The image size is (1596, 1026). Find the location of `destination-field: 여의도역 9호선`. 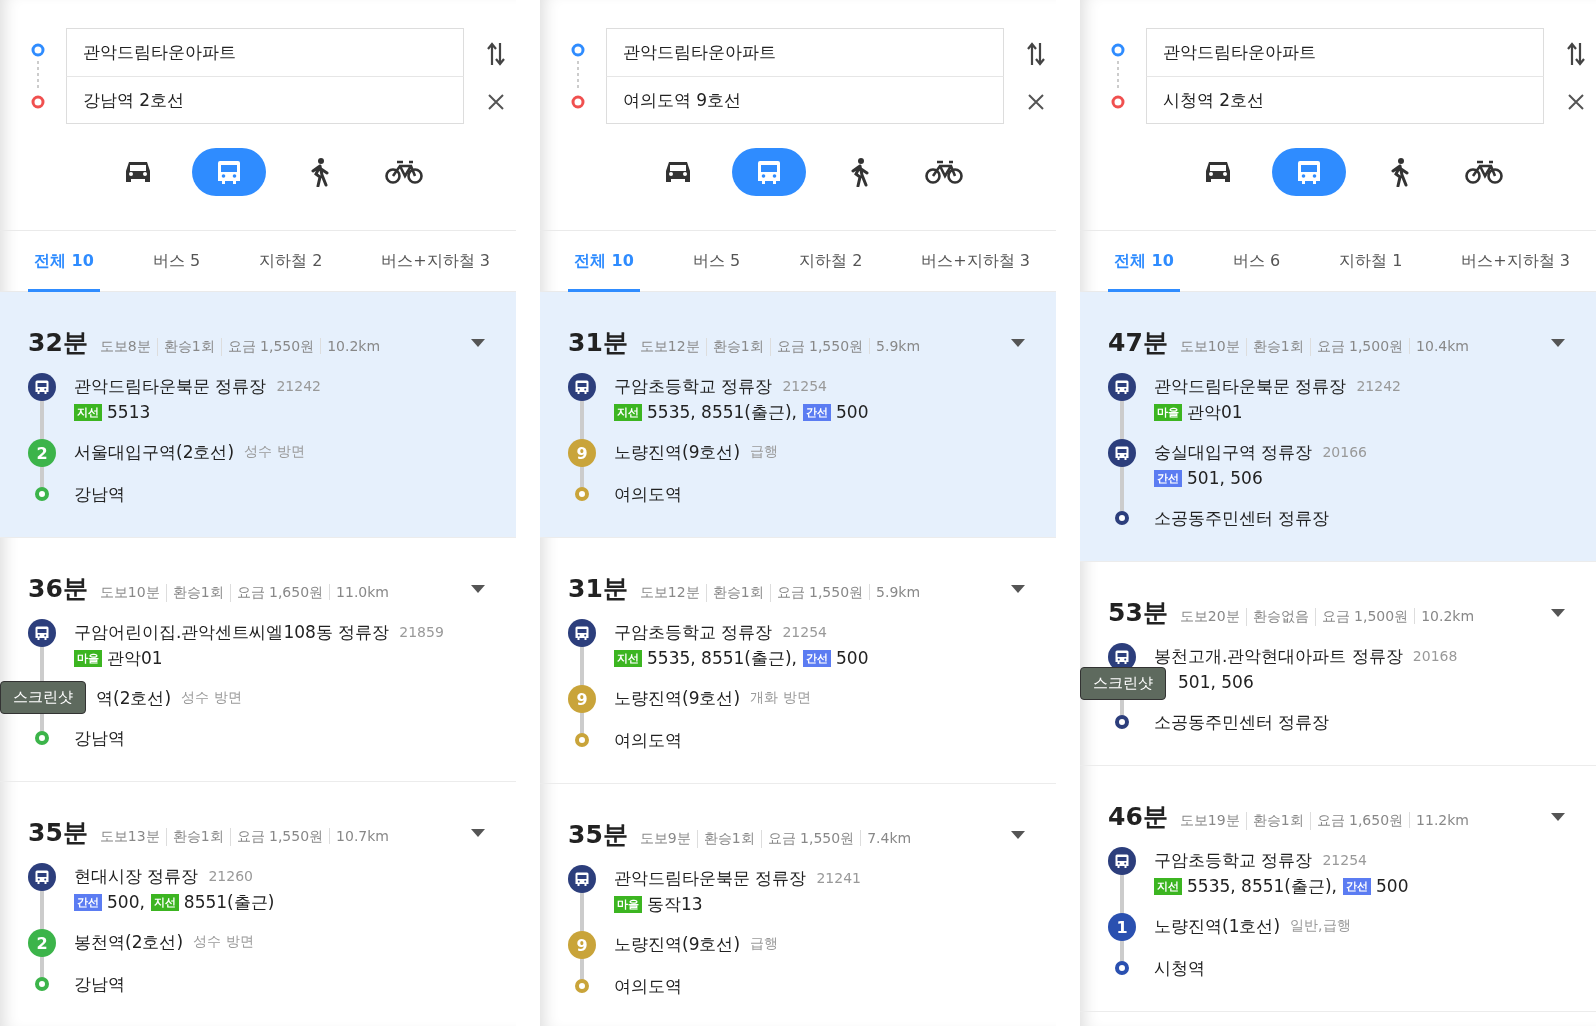

destination-field: 여의도역 9호선 is located at coordinates (804, 100).